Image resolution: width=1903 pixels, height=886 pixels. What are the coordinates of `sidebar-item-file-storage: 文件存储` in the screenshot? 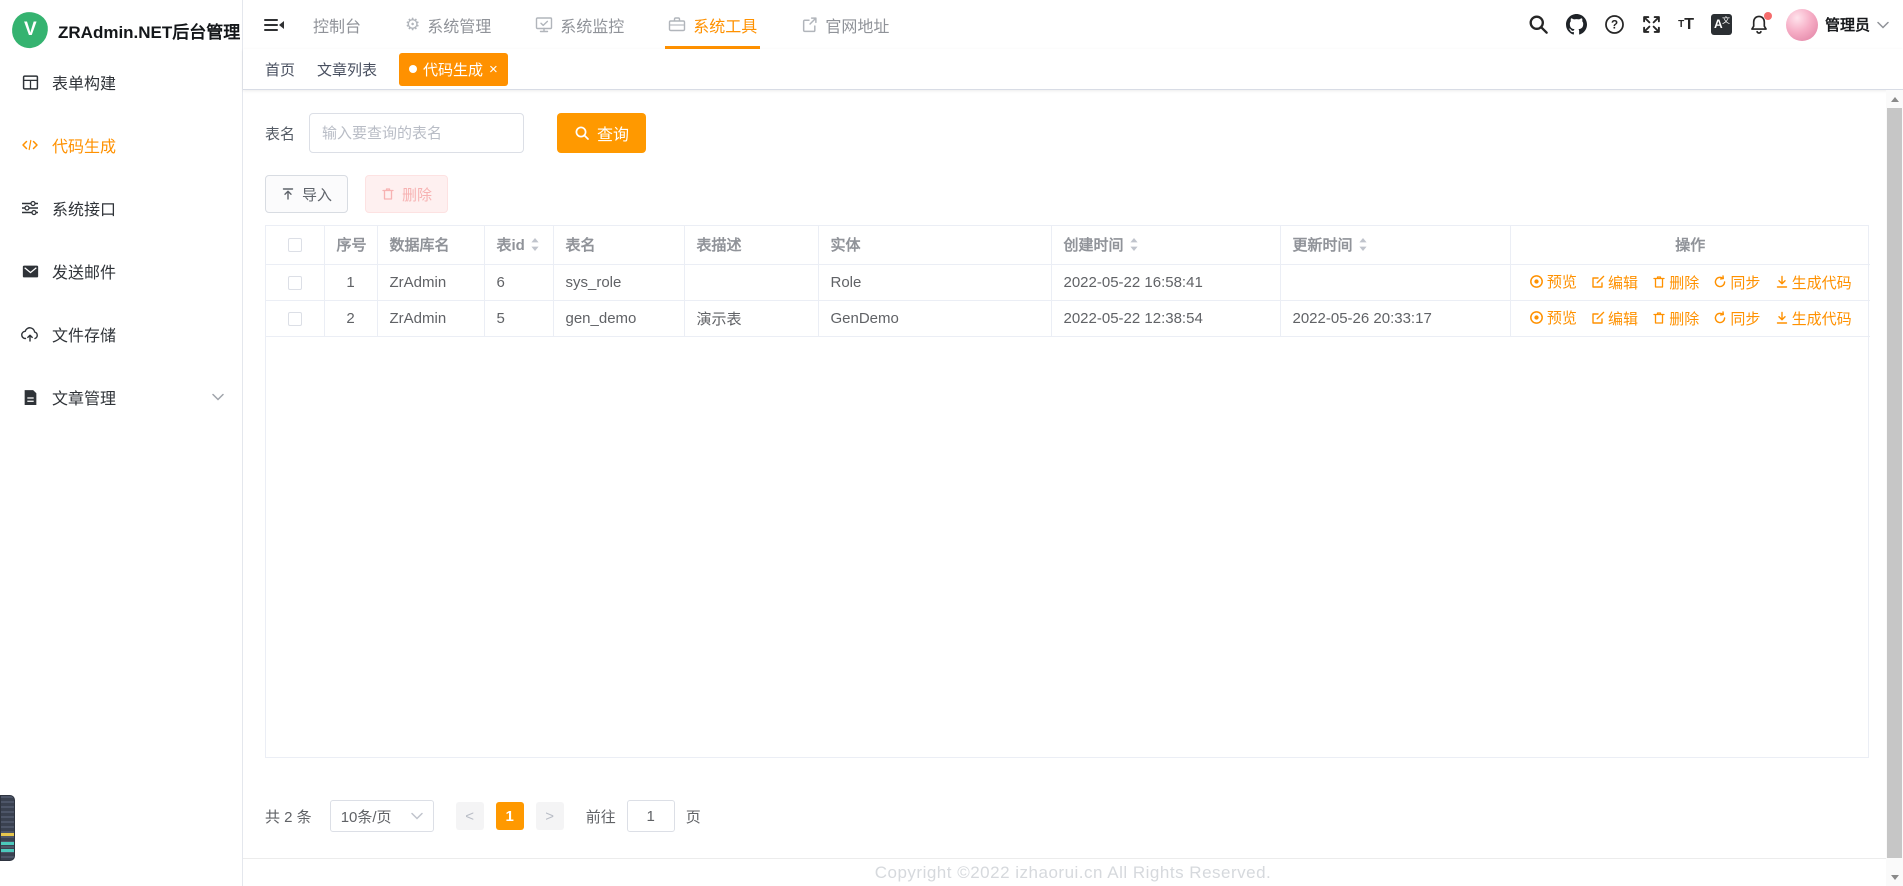 It's located at (121, 334).